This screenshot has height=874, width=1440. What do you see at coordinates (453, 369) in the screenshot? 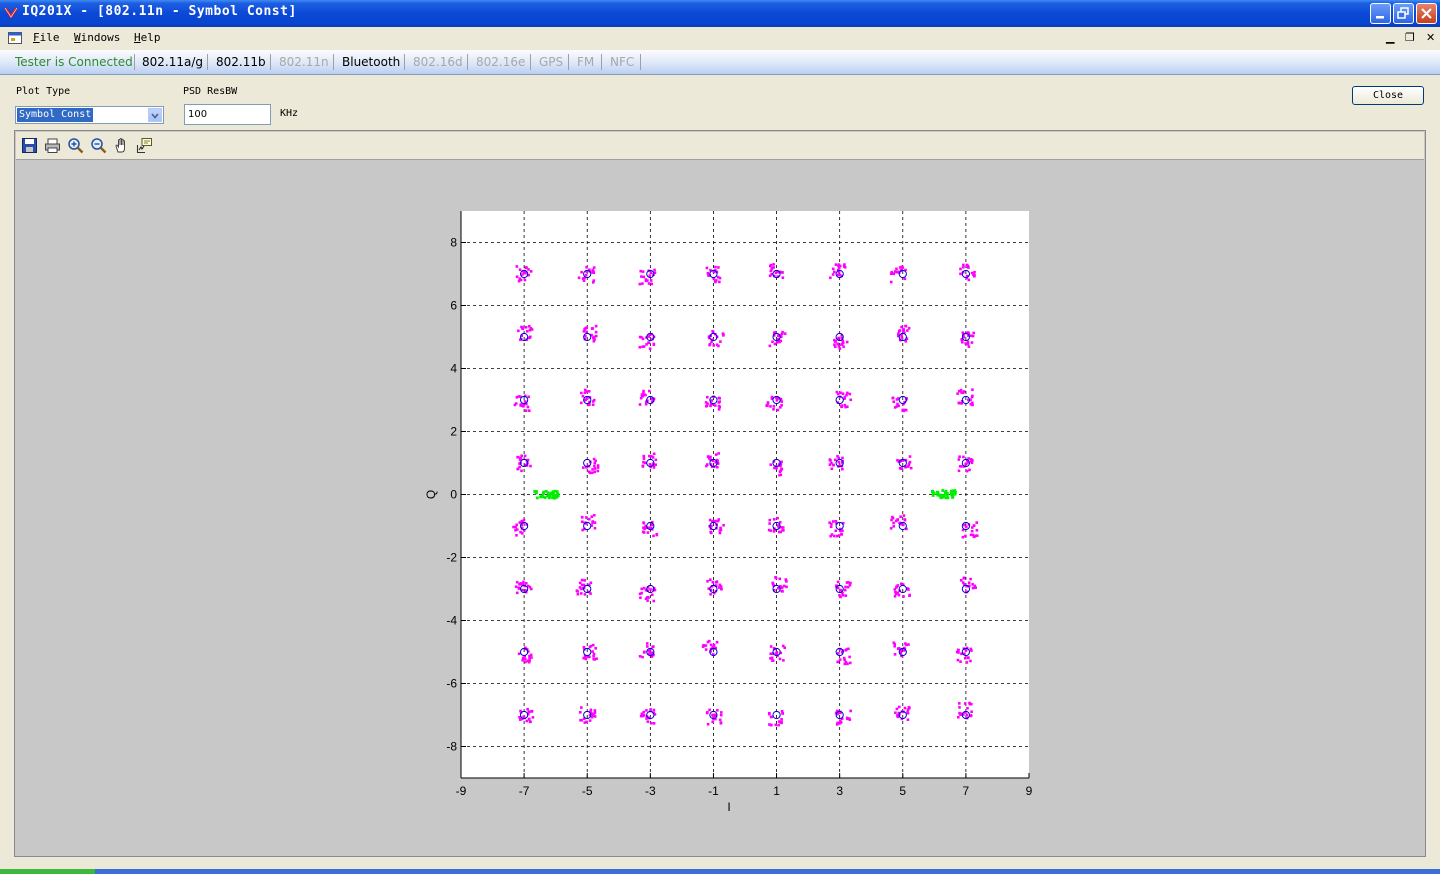
I see `y-tick-label: 4` at bounding box center [453, 369].